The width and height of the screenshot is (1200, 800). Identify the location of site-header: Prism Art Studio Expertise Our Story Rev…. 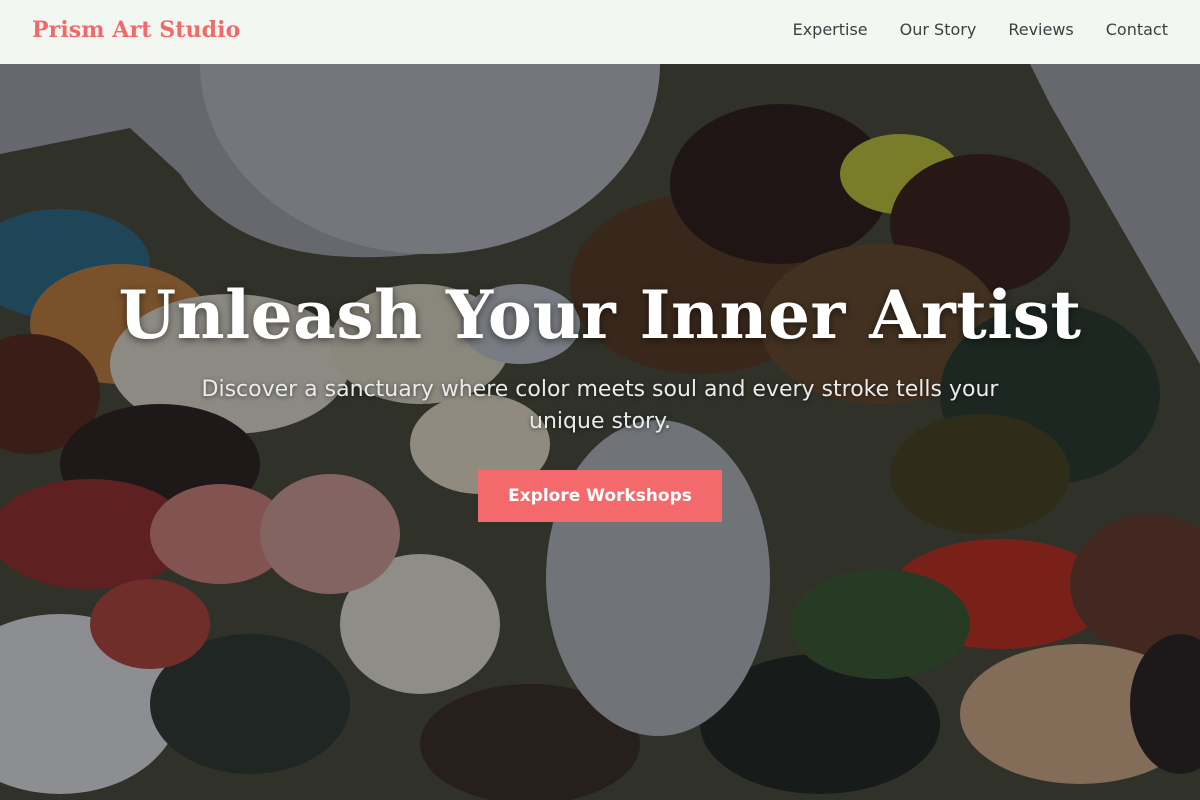
(600, 32).